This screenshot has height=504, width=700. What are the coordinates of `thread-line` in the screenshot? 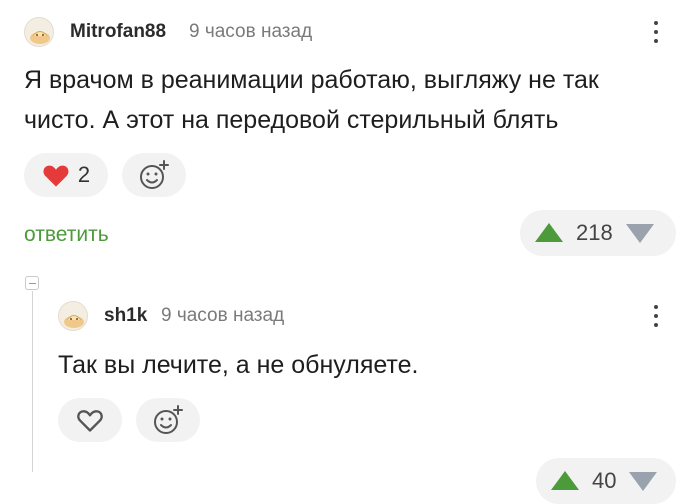 It's located at (32, 381).